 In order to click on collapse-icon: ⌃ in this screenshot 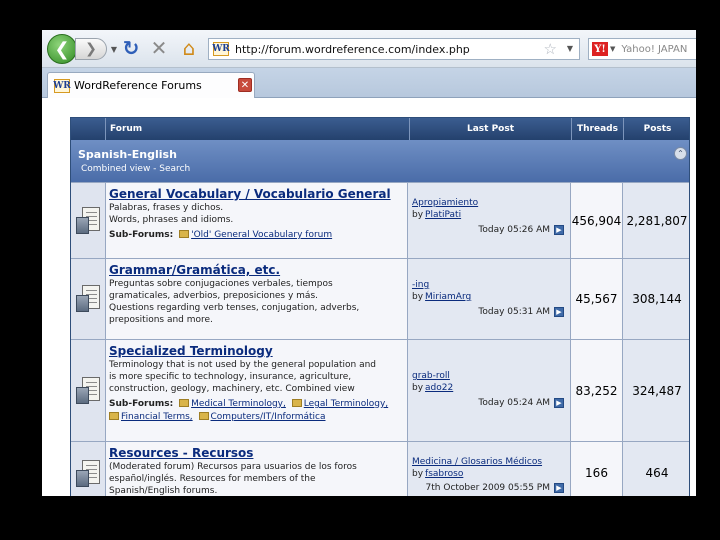, I will do `click(680, 153)`.